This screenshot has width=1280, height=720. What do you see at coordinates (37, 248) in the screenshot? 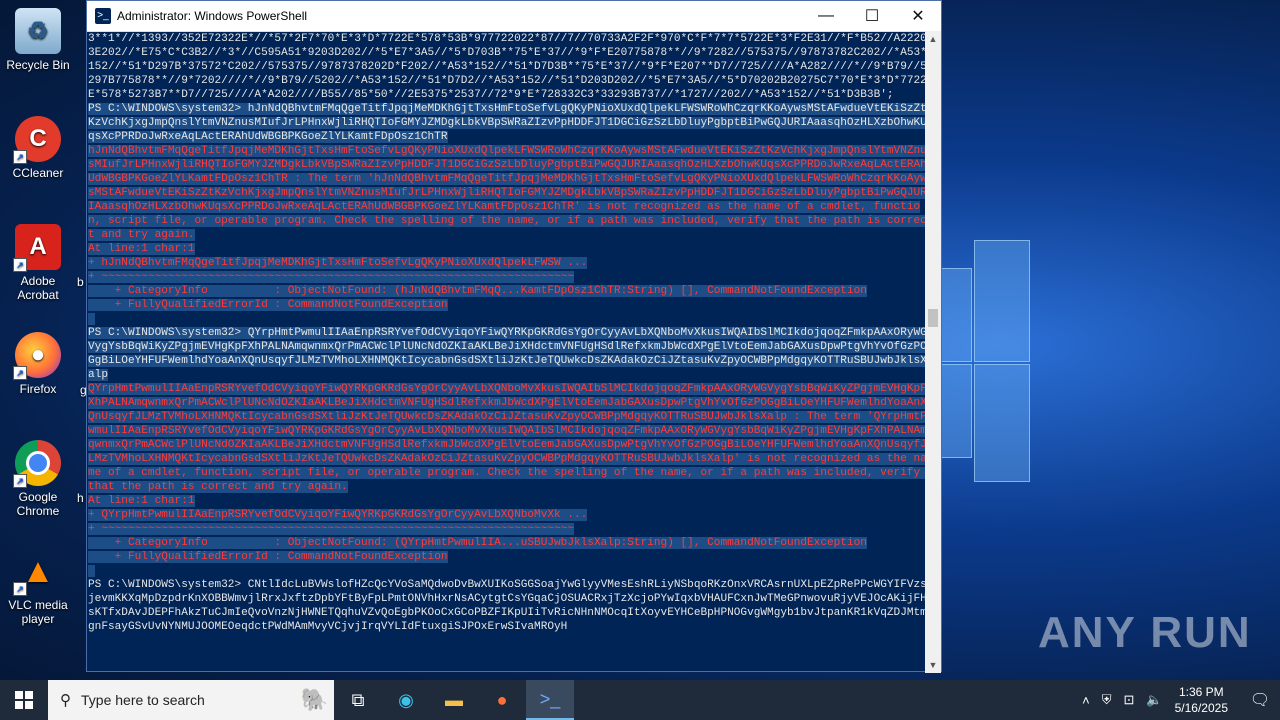
I see `adobe-acrobat-icon: A ↗` at bounding box center [37, 248].